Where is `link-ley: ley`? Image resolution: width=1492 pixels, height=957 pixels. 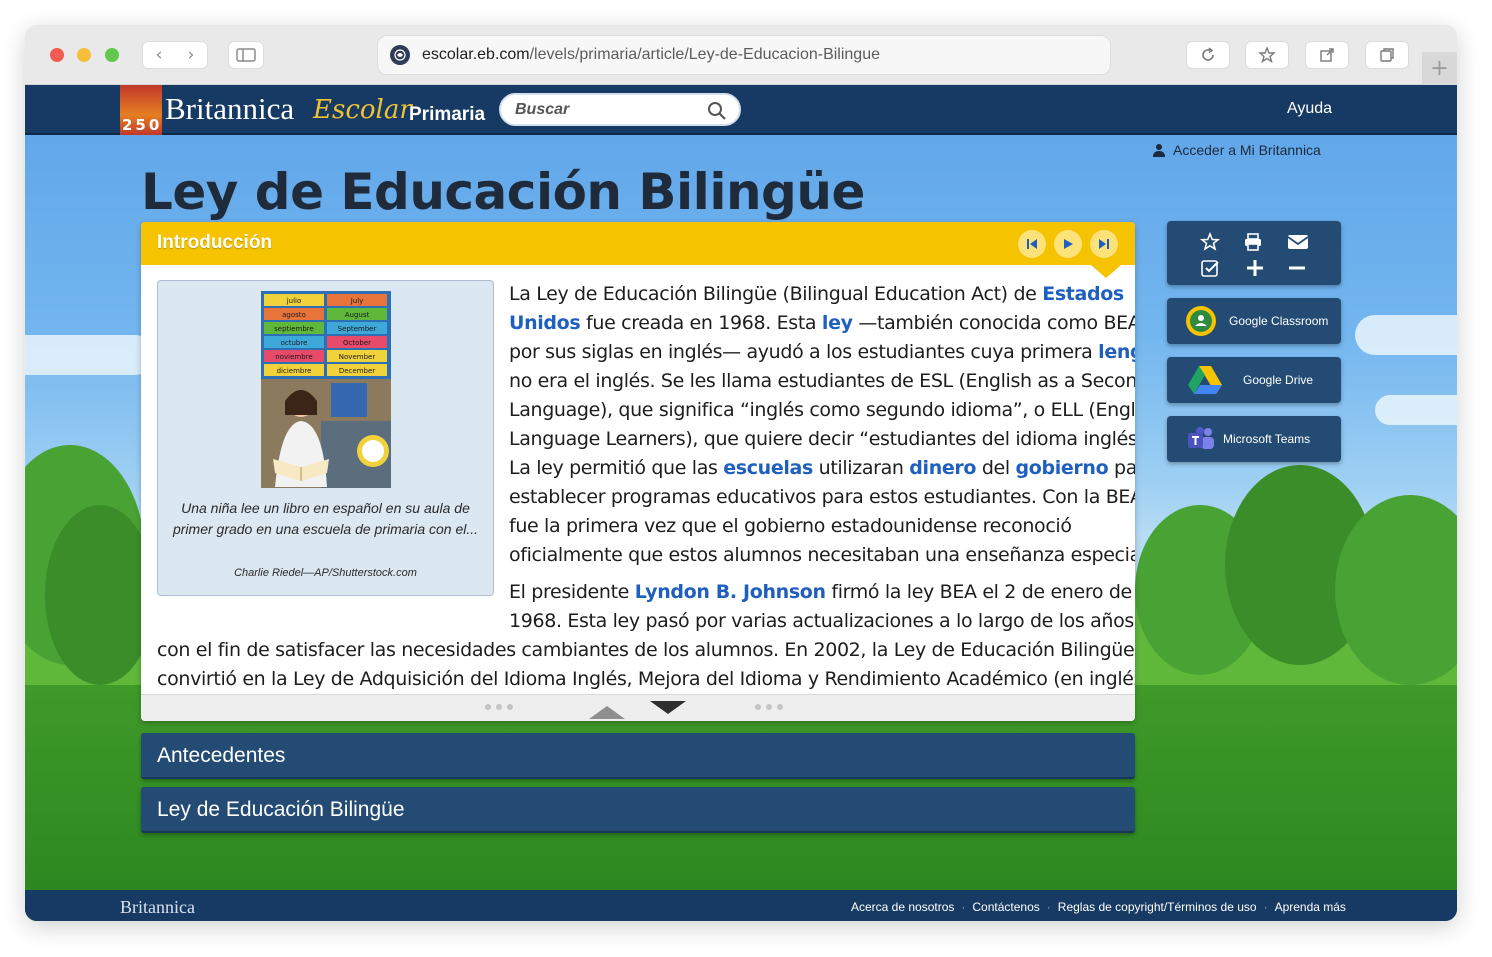 link-ley: ley is located at coordinates (837, 323).